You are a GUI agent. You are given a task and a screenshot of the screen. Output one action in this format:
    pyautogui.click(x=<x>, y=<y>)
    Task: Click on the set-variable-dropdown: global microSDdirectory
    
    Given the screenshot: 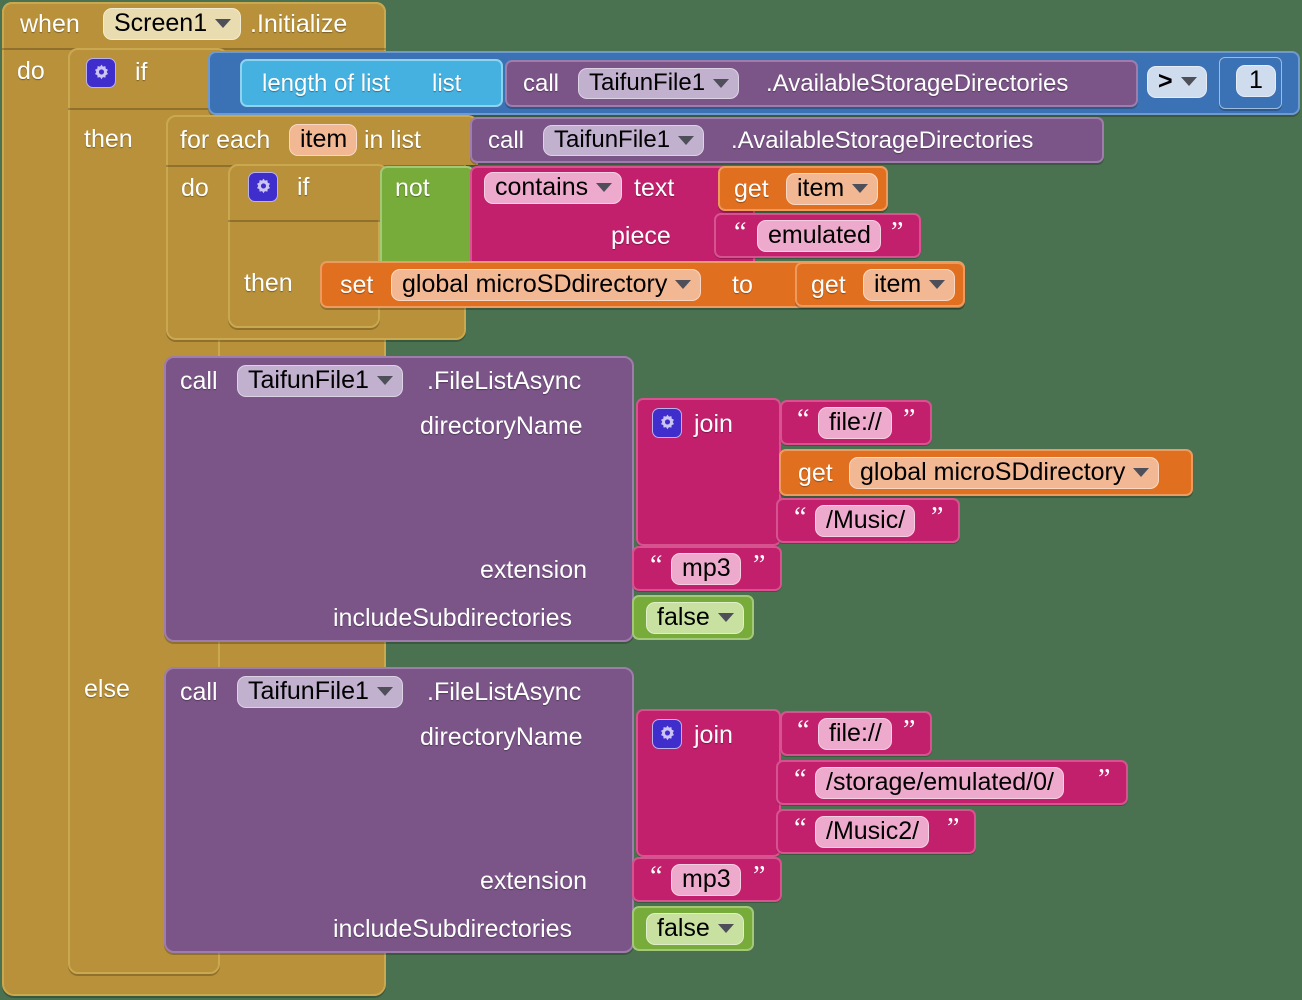 What is the action you would take?
    pyautogui.click(x=546, y=285)
    